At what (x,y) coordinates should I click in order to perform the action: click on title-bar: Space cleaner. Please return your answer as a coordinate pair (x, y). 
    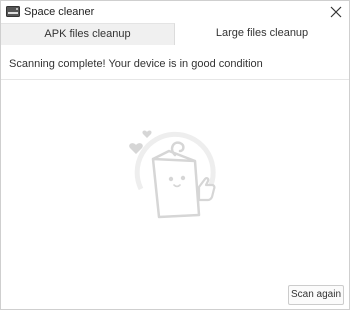
    Looking at the image, I should click on (175, 12).